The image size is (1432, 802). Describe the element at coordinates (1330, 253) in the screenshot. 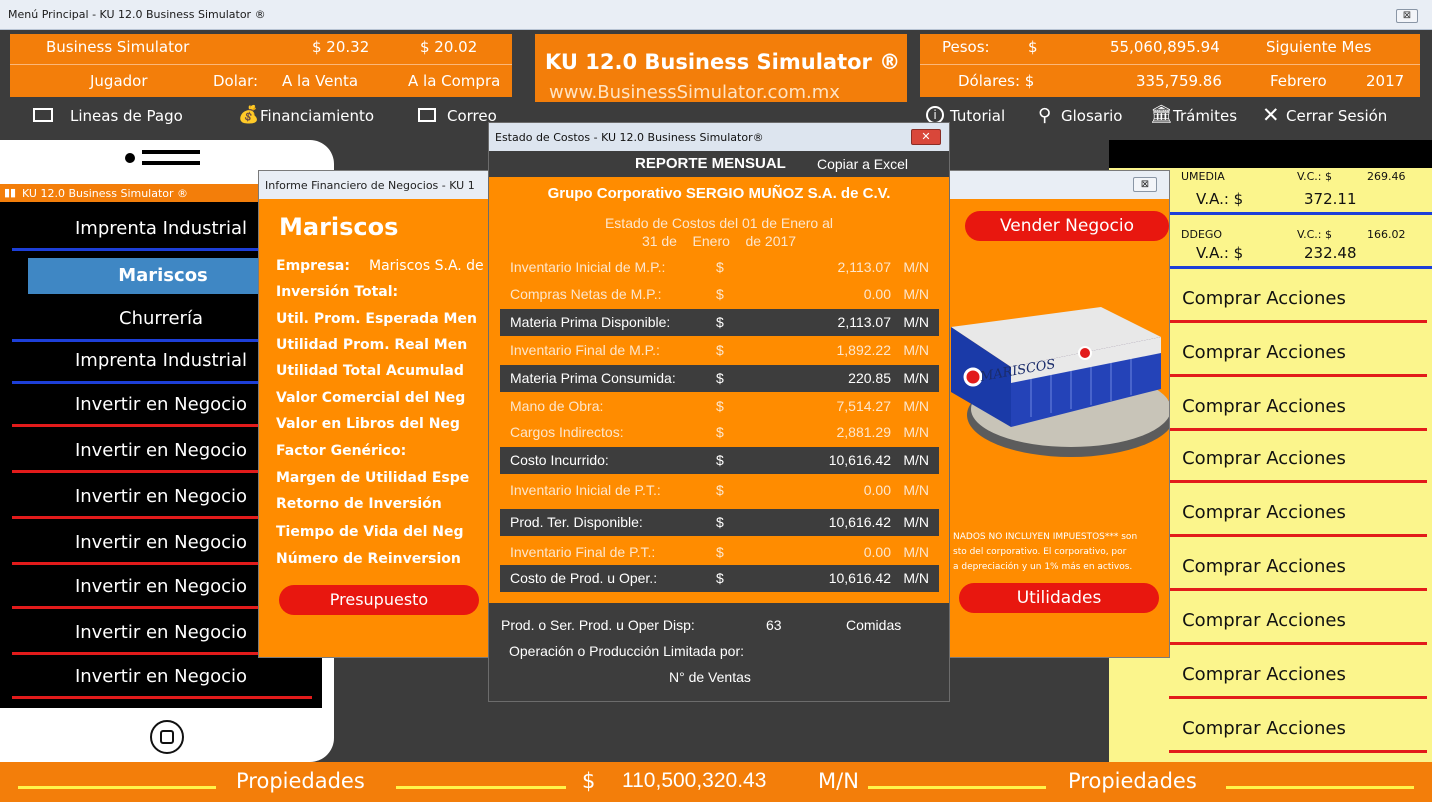

I see `stock2-va: 232.48` at that location.